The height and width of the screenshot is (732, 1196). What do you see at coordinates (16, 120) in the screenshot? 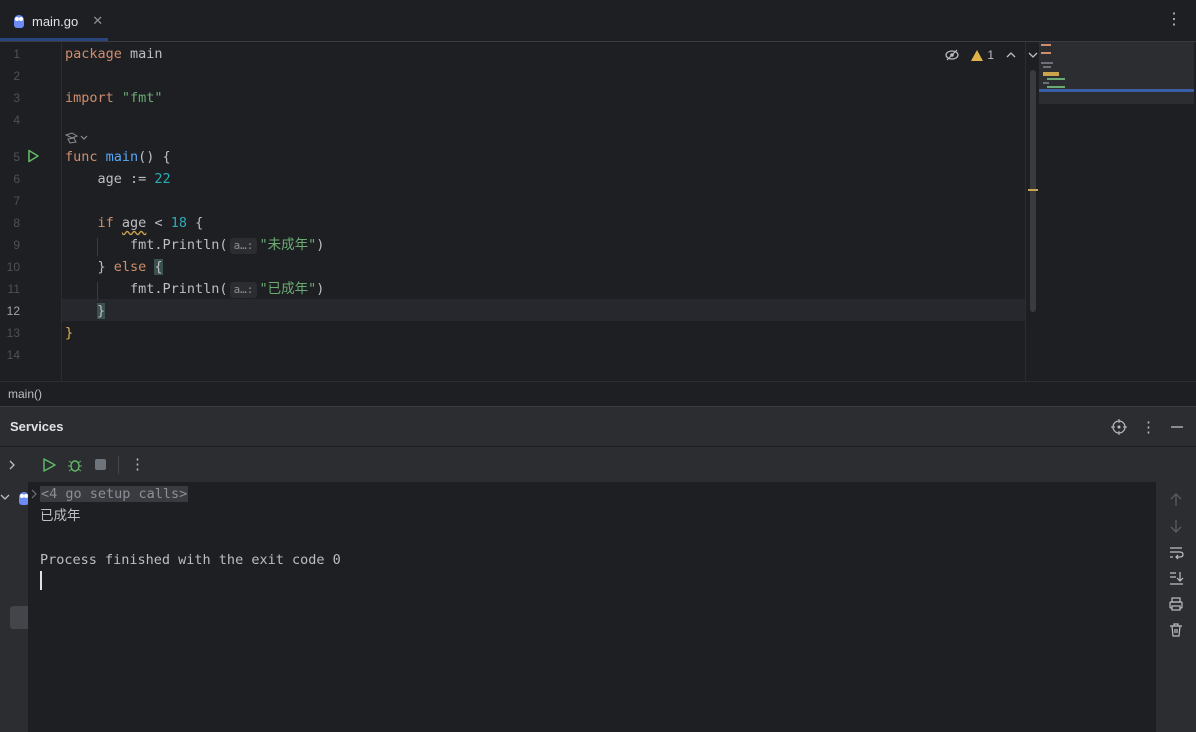
I see `line-number: 4` at bounding box center [16, 120].